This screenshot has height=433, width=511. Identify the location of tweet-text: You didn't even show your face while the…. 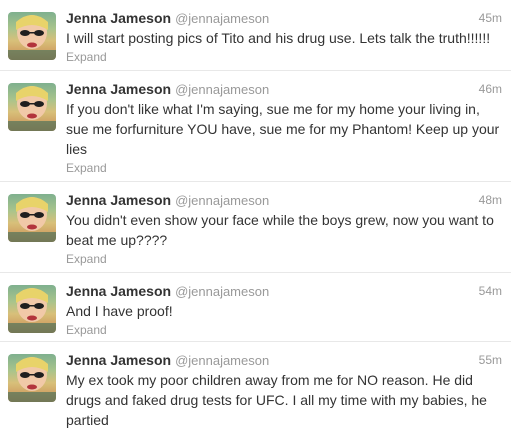
(280, 230).